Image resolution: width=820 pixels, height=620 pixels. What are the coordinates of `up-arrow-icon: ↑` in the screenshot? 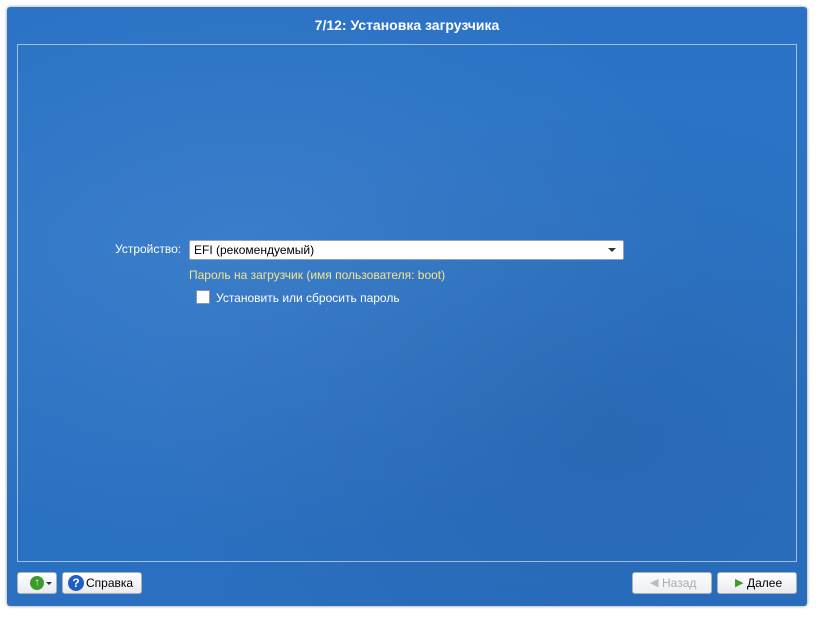 It's located at (37, 583).